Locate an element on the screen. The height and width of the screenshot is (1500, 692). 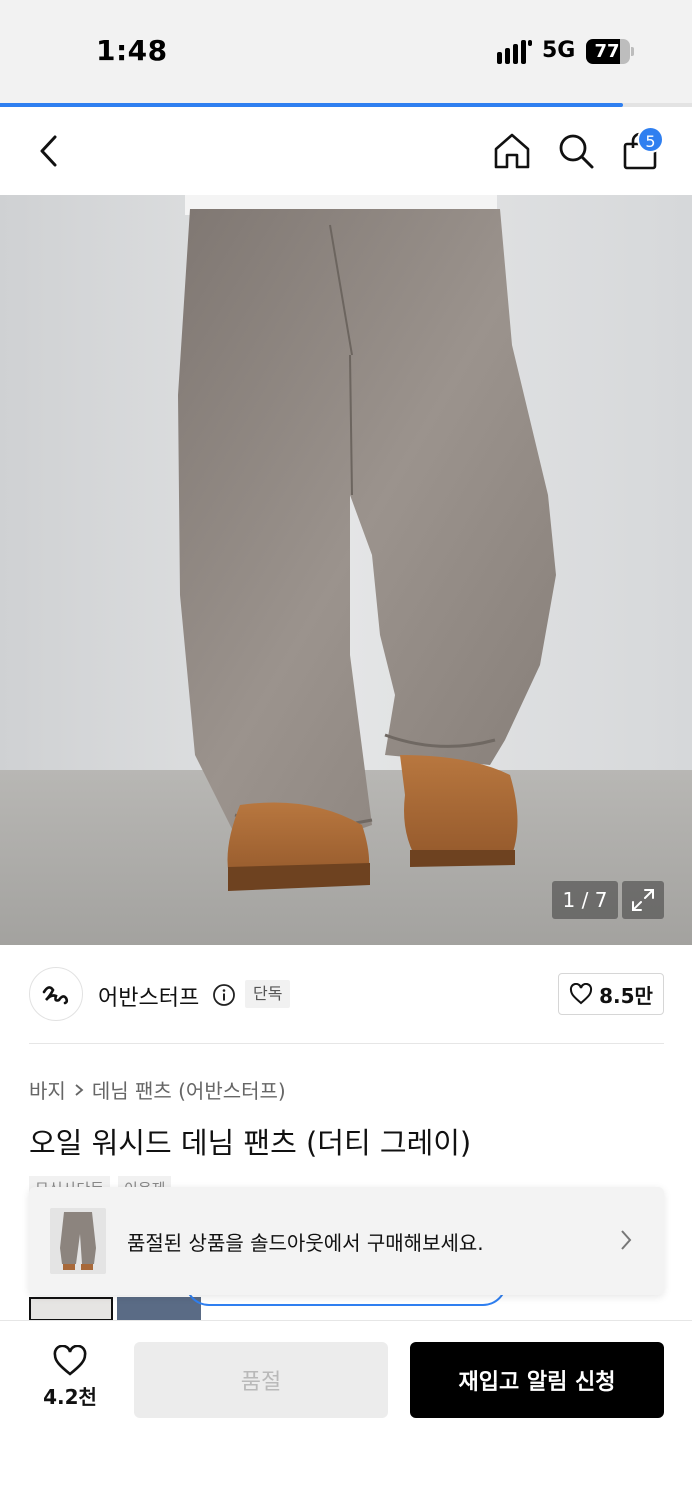
info-icon is located at coordinates (224, 995).